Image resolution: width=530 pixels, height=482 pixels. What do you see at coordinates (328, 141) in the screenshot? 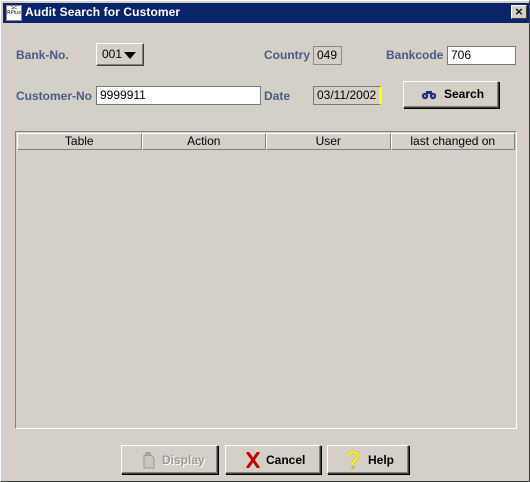
I see `column-header-user: User` at bounding box center [328, 141].